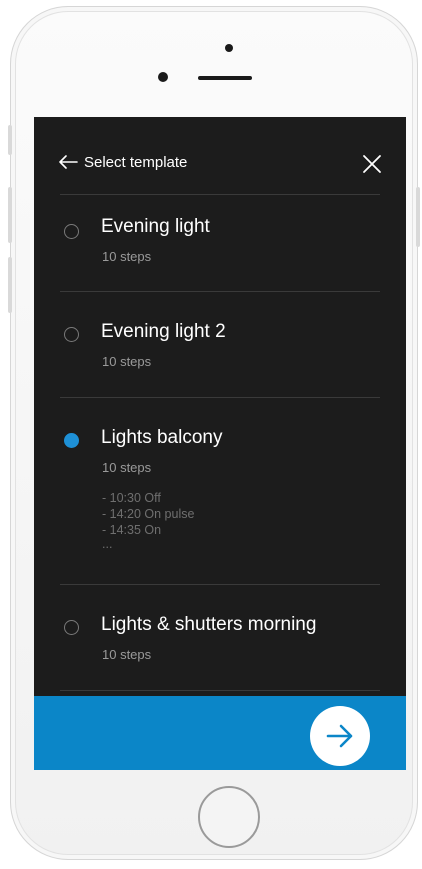  Describe the element at coordinates (131, 498) in the screenshot. I see `schedule-step: - 10:30 Off` at that location.